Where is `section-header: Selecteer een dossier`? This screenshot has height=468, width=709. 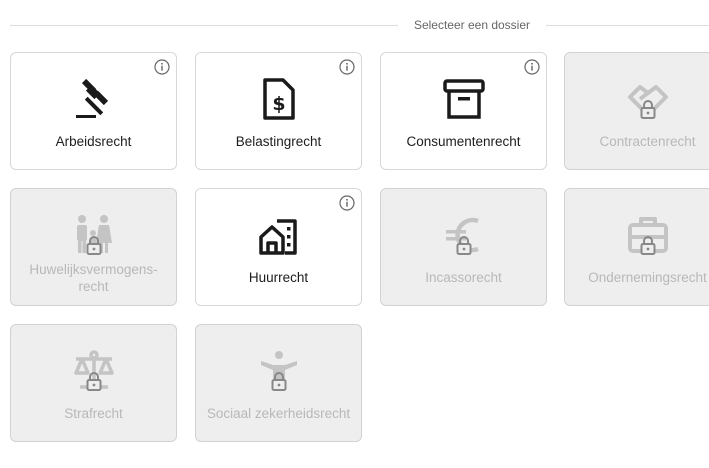 section-header: Selecteer een dossier is located at coordinates (354, 26).